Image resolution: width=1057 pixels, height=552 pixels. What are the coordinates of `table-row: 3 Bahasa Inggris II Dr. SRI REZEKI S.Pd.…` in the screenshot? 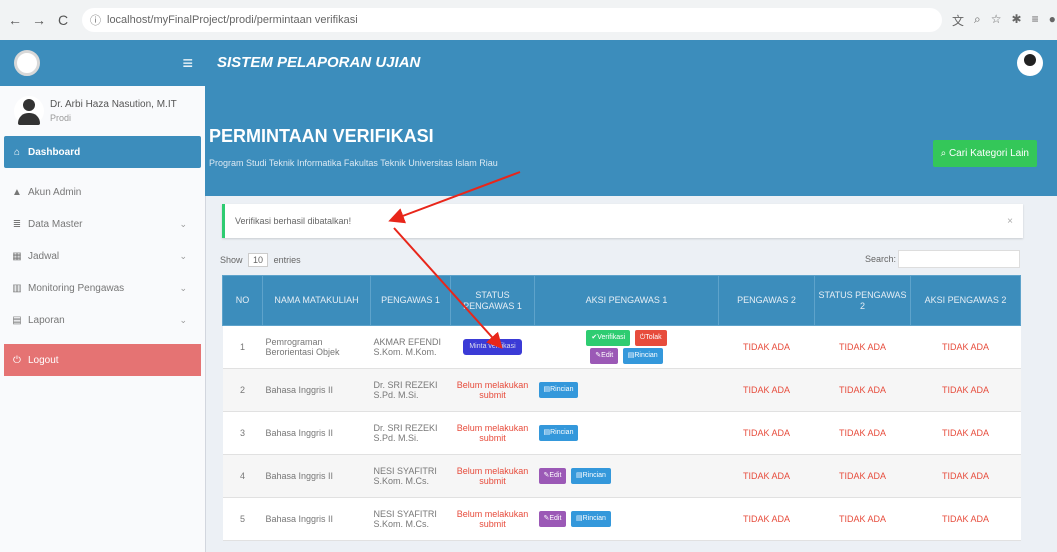 It's located at (621, 433).